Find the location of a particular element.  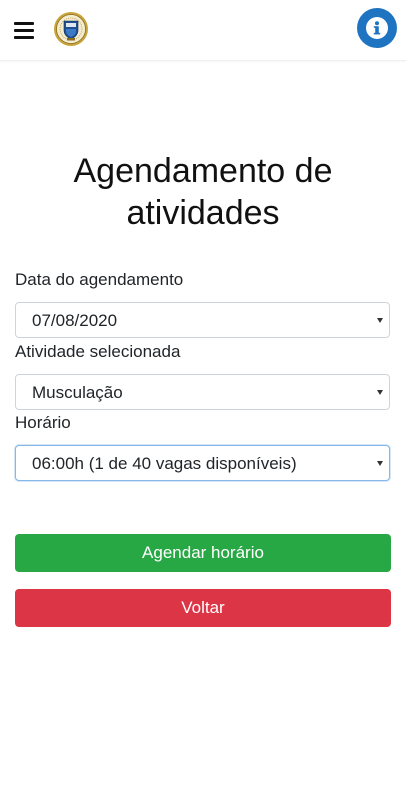

page-title: Agendamento de atividades is located at coordinates (203, 192).